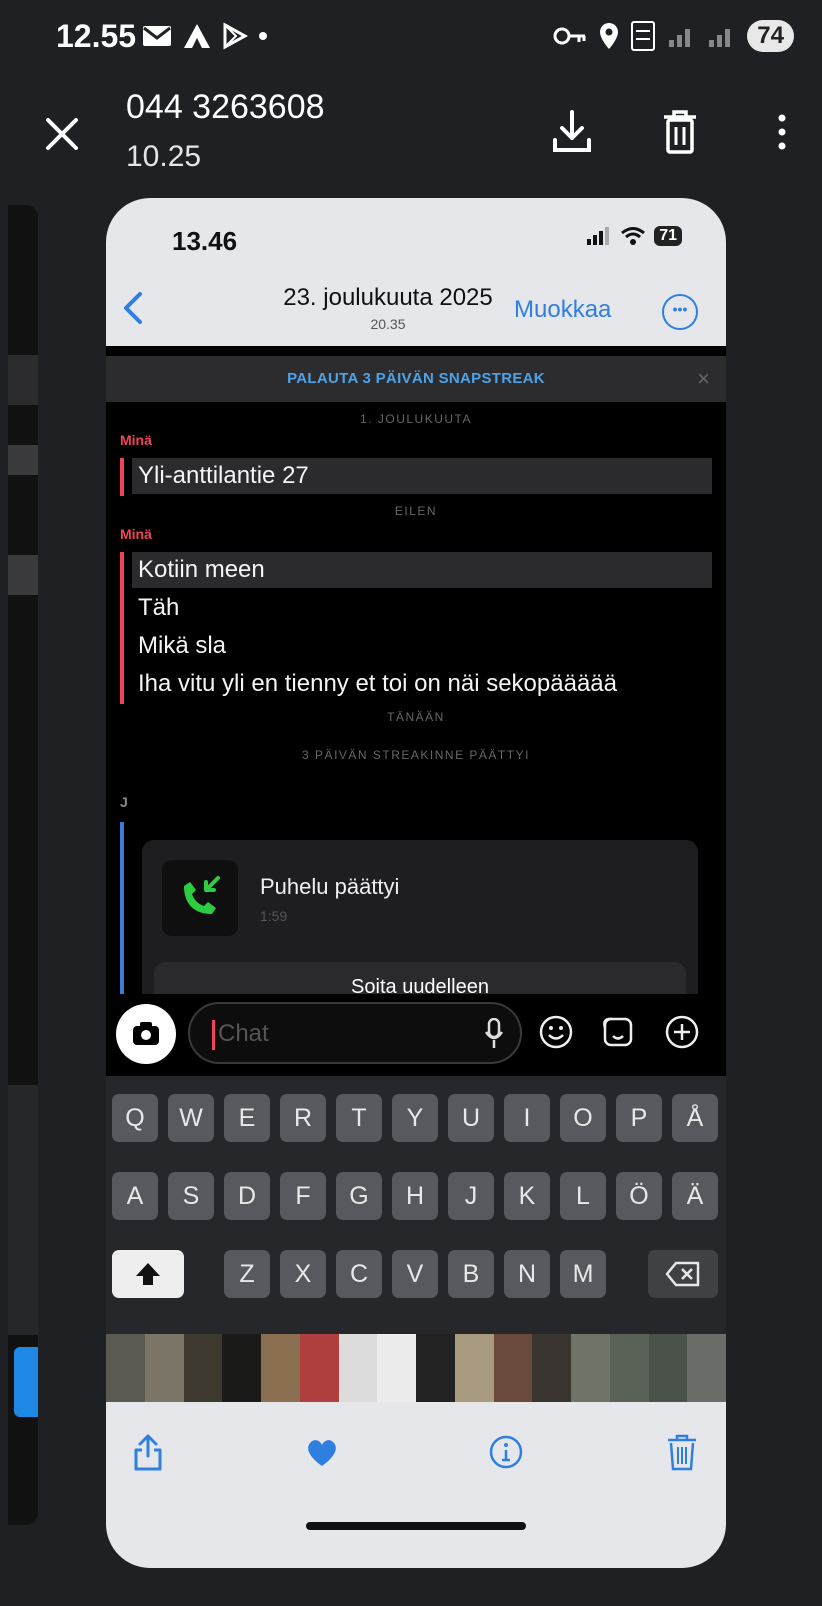 The width and height of the screenshot is (822, 1606). What do you see at coordinates (471, 1118) in the screenshot?
I see `key: U` at bounding box center [471, 1118].